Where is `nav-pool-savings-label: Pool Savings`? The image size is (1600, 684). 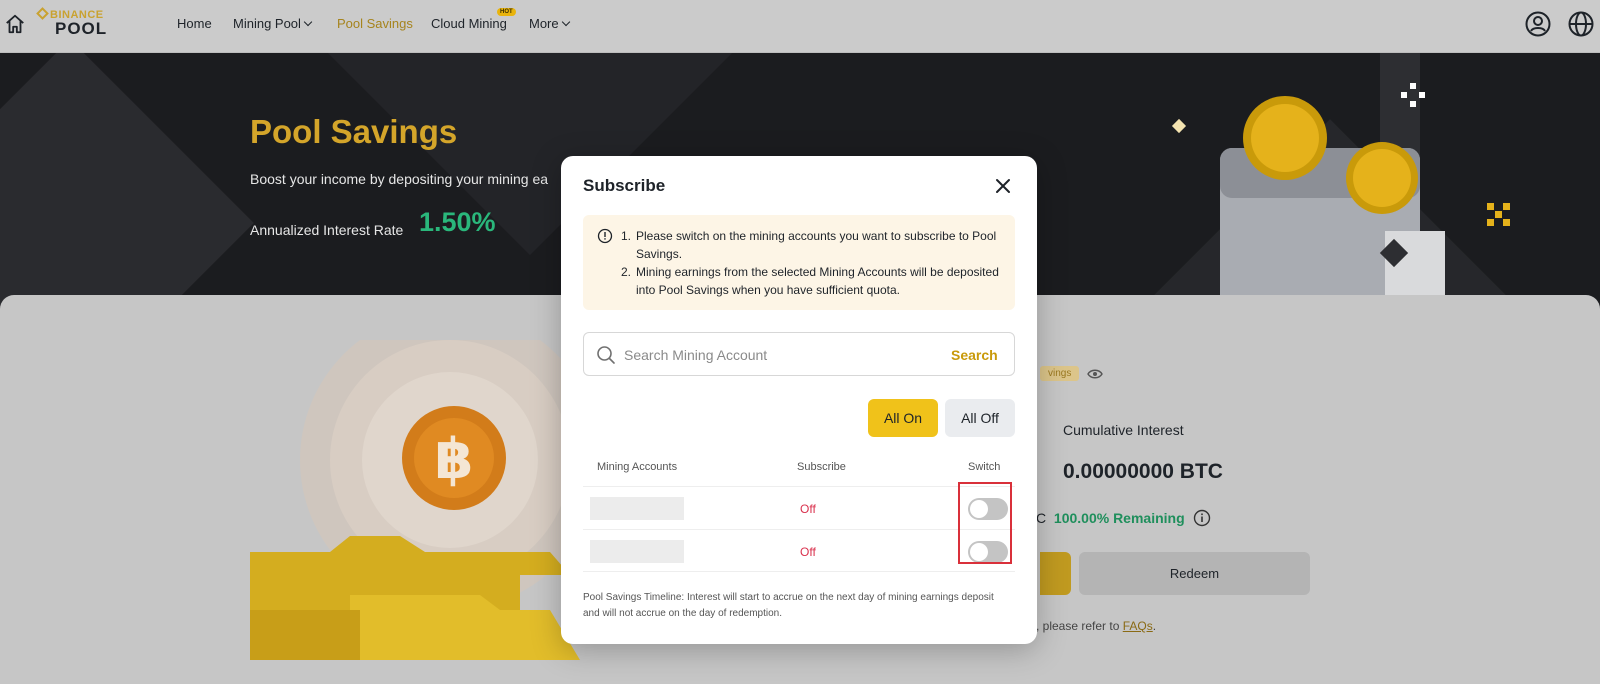
nav-pool-savings-label: Pool Savings is located at coordinates (375, 23).